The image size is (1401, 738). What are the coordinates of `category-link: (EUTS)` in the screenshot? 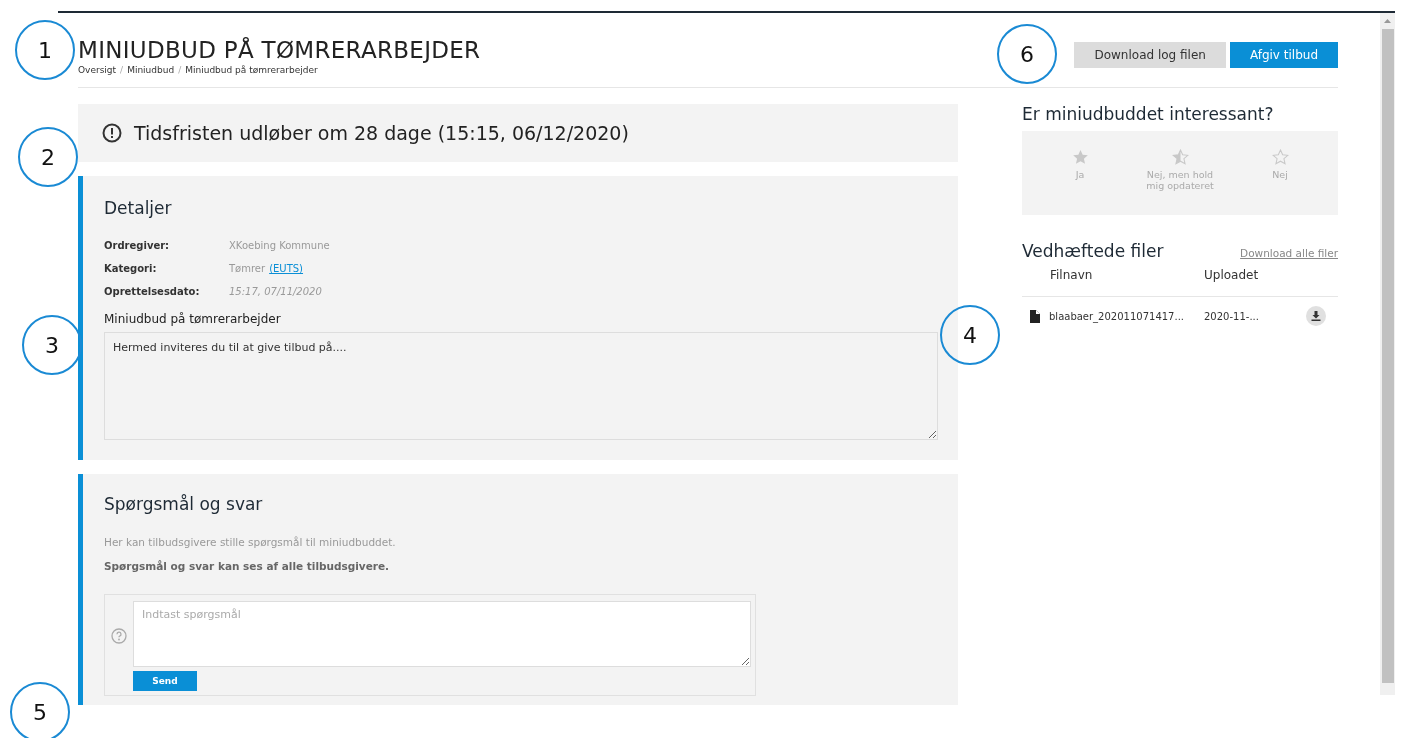 It's located at (286, 274).